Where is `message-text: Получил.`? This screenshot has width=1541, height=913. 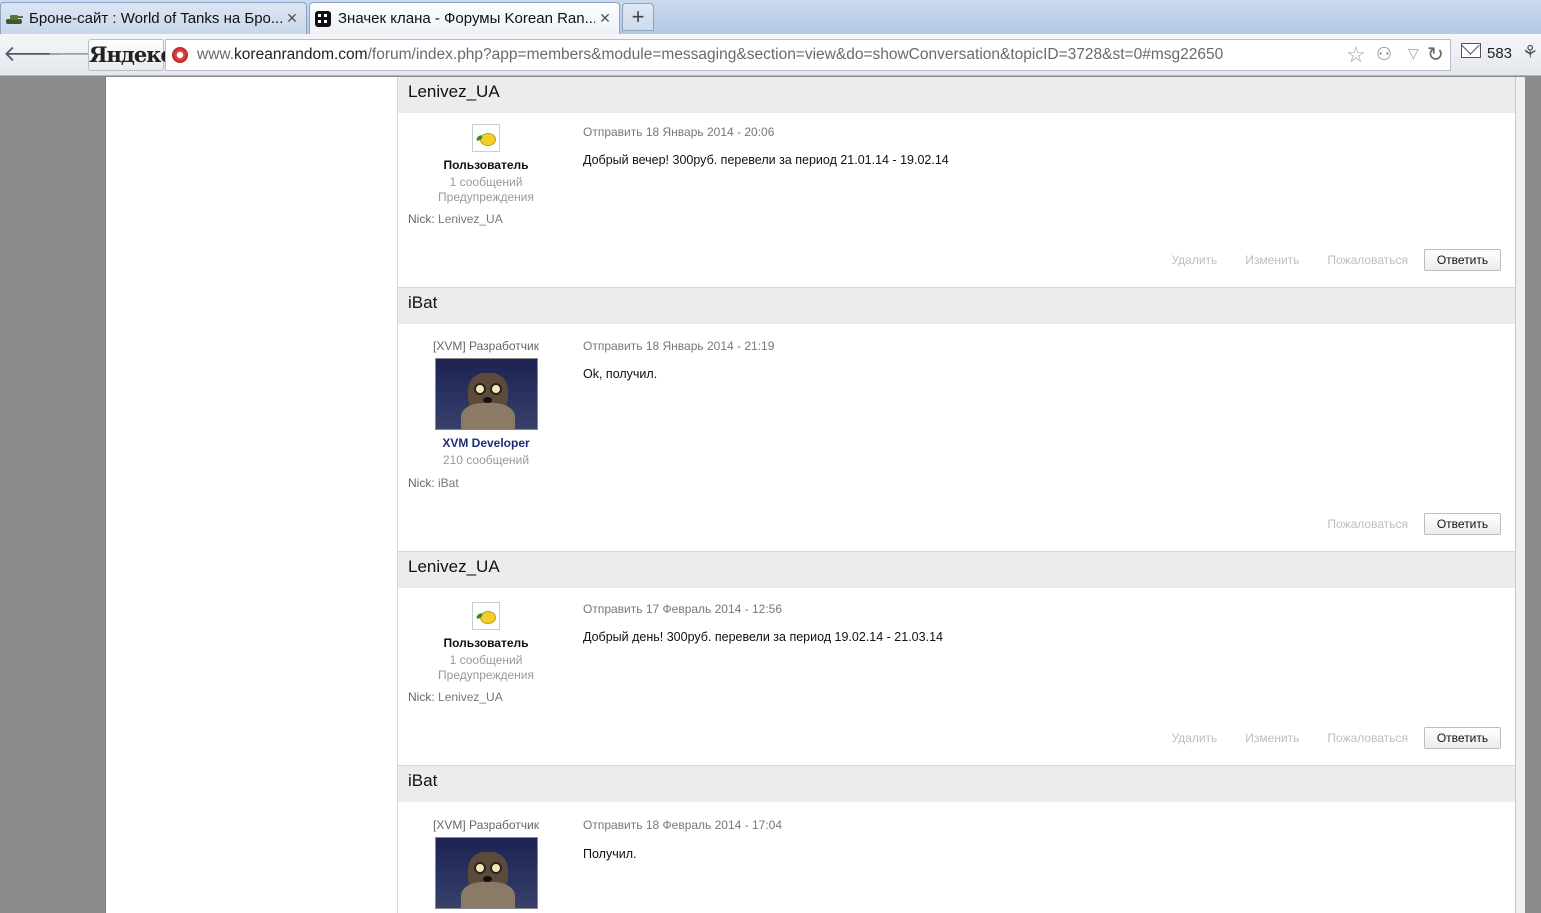
message-text: Получил. is located at coordinates (610, 854).